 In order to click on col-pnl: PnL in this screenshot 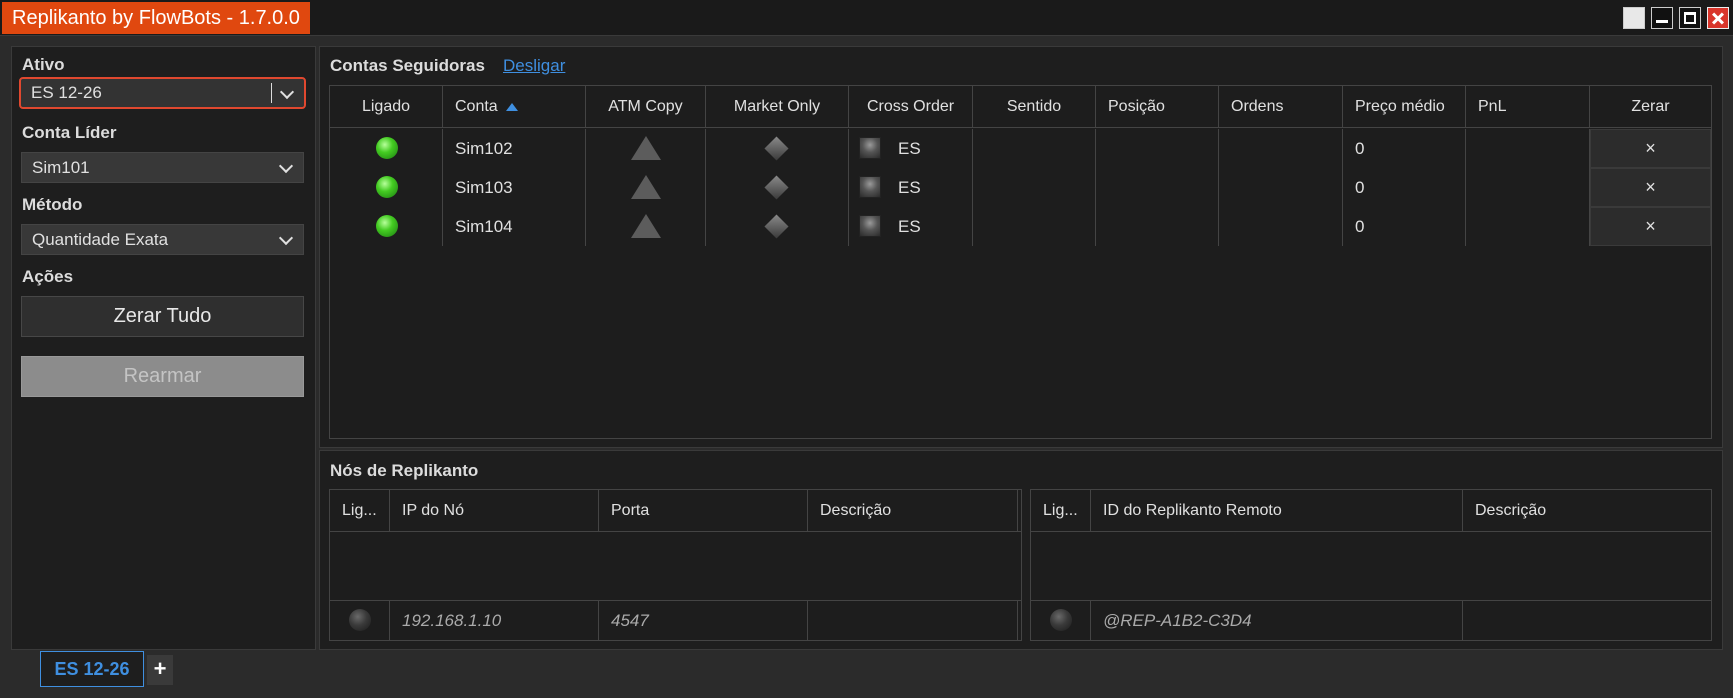, I will do `click(1528, 107)`.